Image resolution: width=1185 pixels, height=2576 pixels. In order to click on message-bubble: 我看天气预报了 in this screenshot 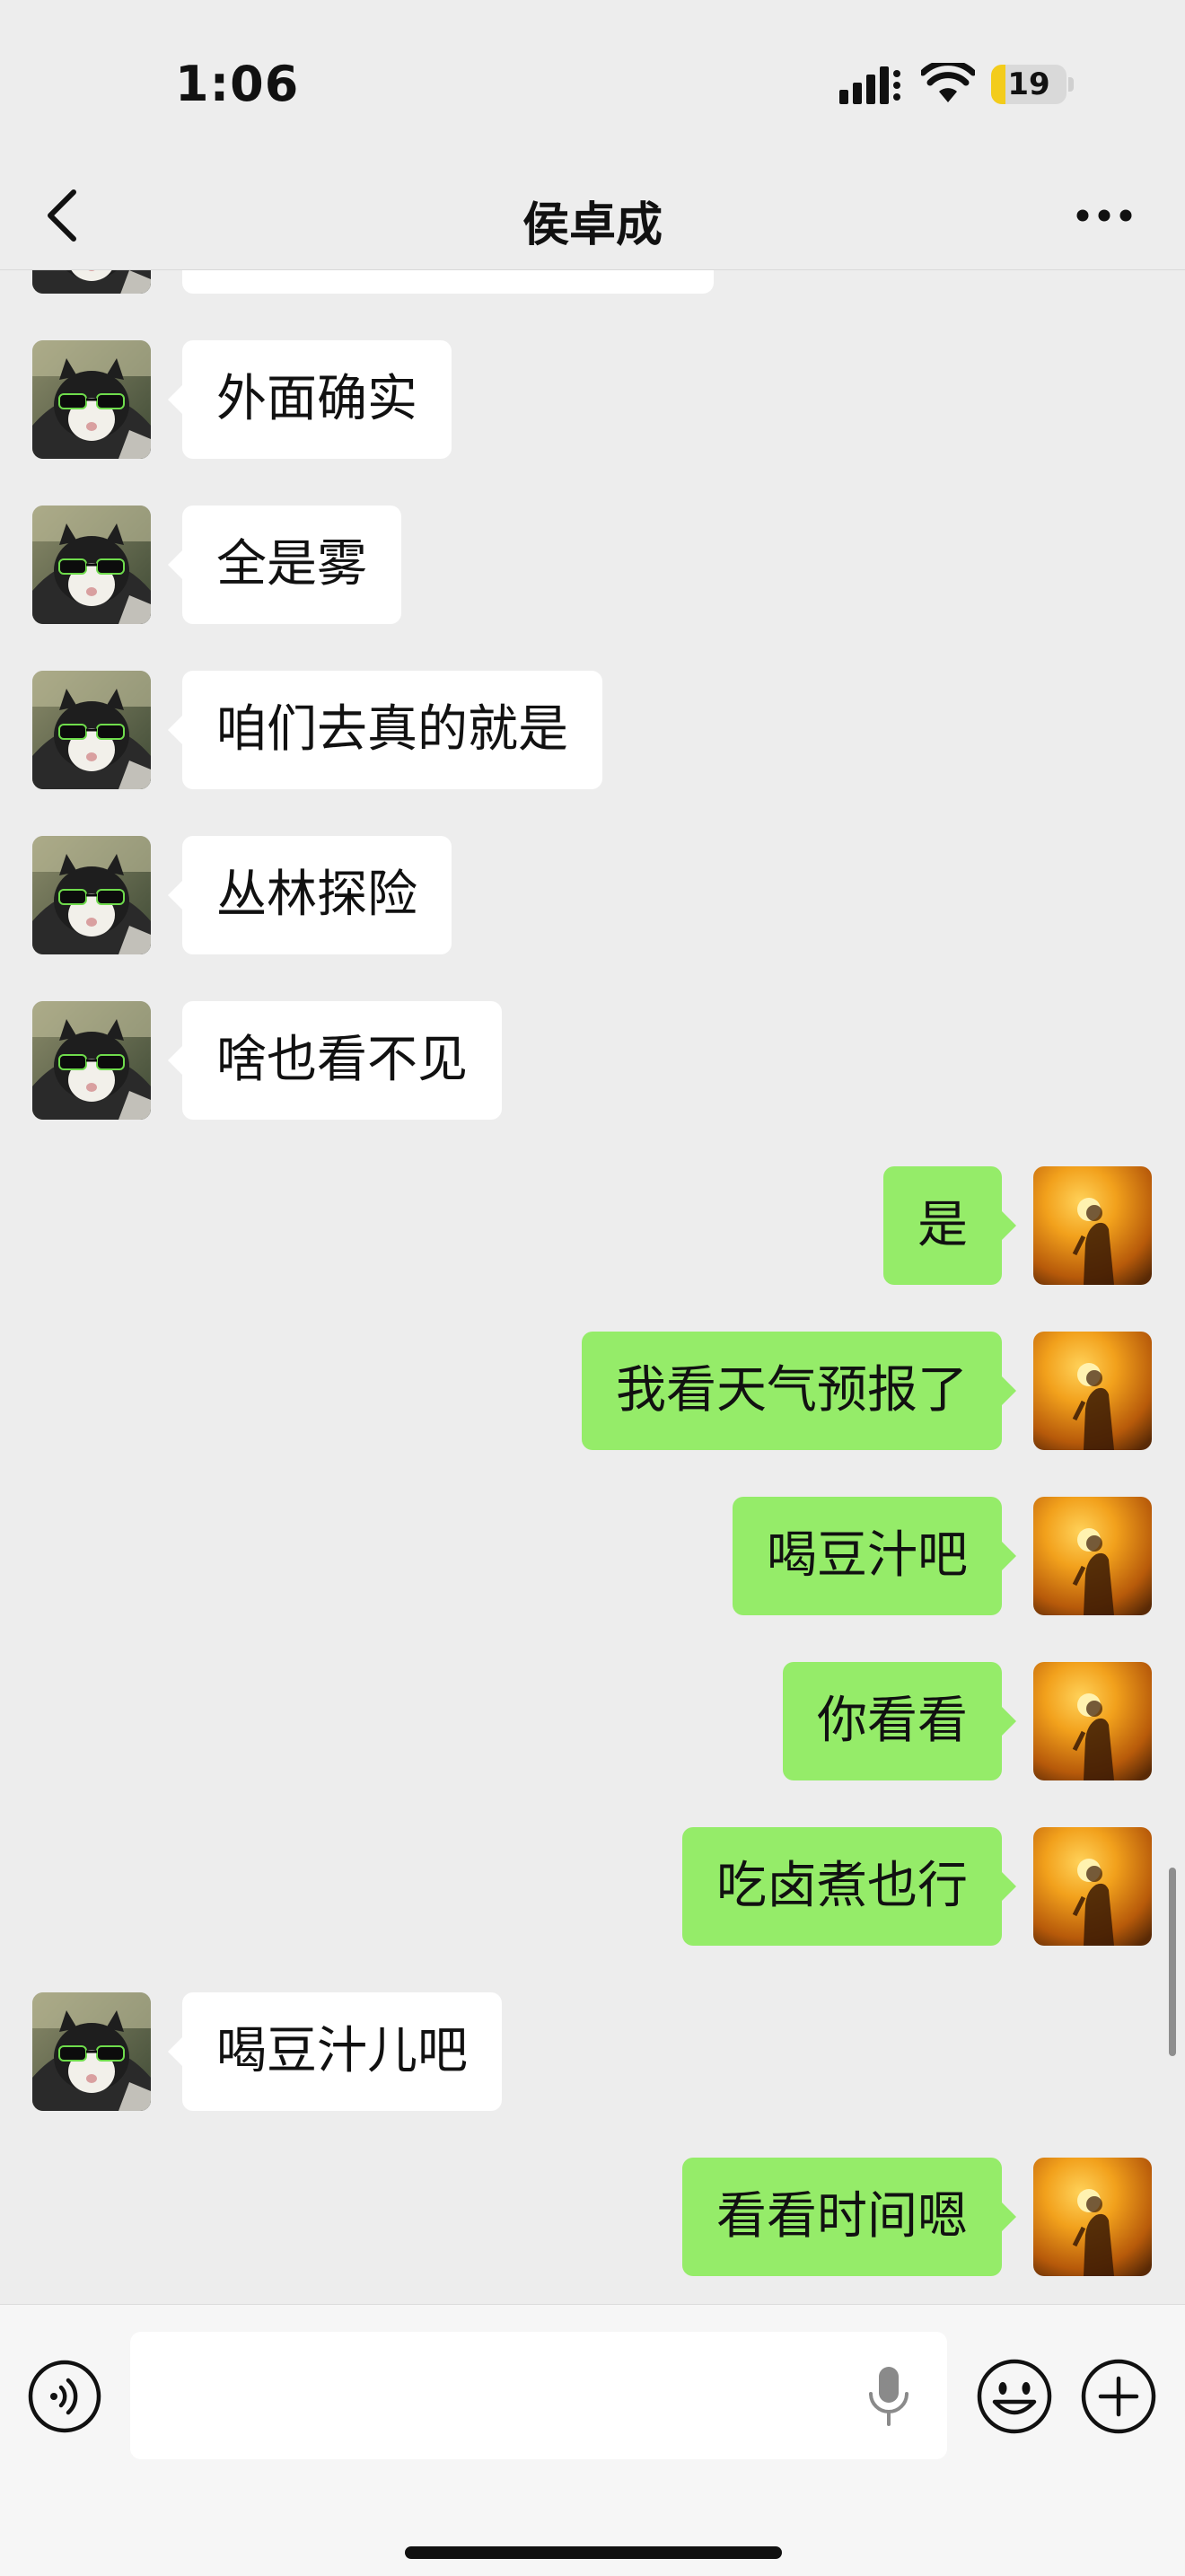, I will do `click(799, 1391)`.